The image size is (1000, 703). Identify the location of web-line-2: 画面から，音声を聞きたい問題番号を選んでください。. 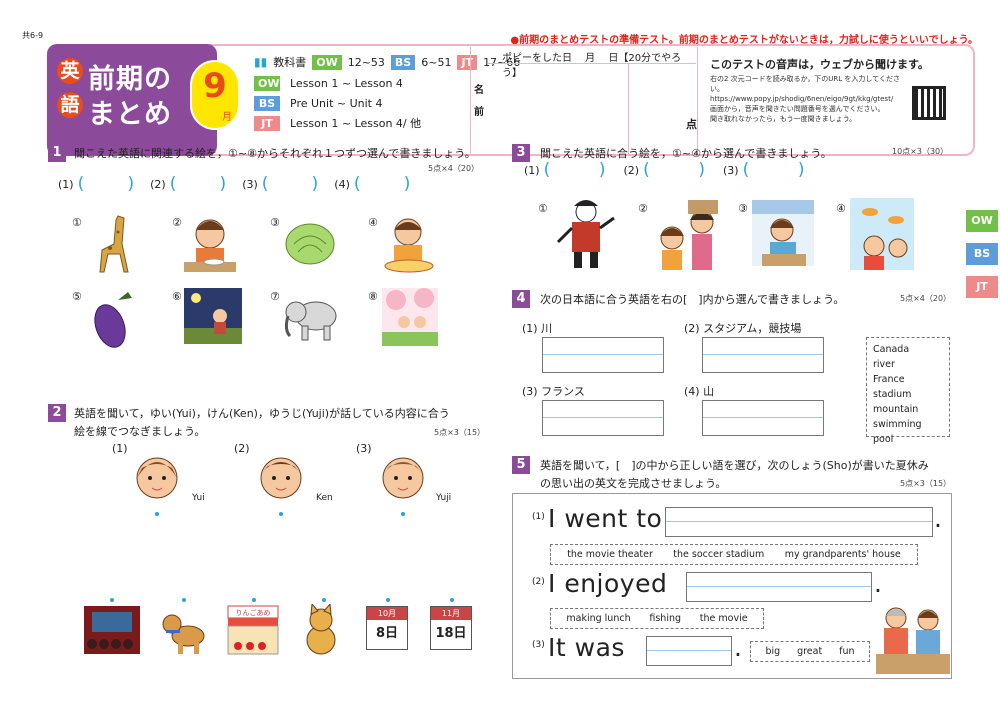
(797, 109).